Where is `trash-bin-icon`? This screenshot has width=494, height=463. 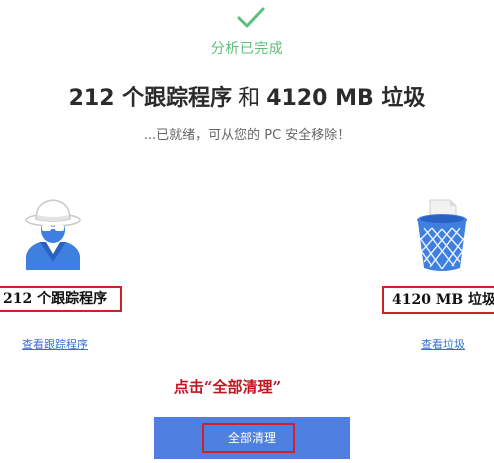
trash-bin-icon is located at coordinates (442, 235).